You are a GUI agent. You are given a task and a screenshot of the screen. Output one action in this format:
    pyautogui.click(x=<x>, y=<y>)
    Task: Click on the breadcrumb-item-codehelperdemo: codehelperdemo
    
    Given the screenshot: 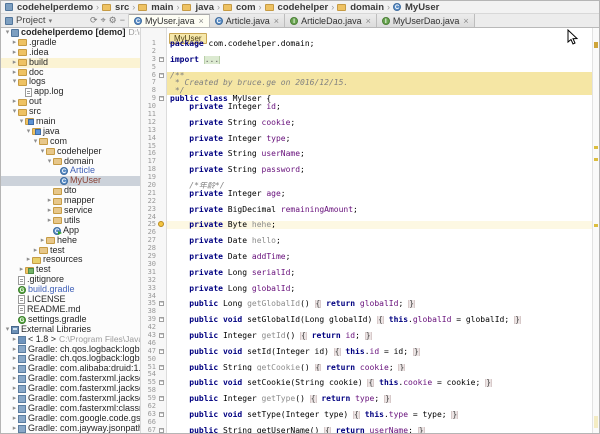 What is the action you would take?
    pyautogui.click(x=49, y=7)
    